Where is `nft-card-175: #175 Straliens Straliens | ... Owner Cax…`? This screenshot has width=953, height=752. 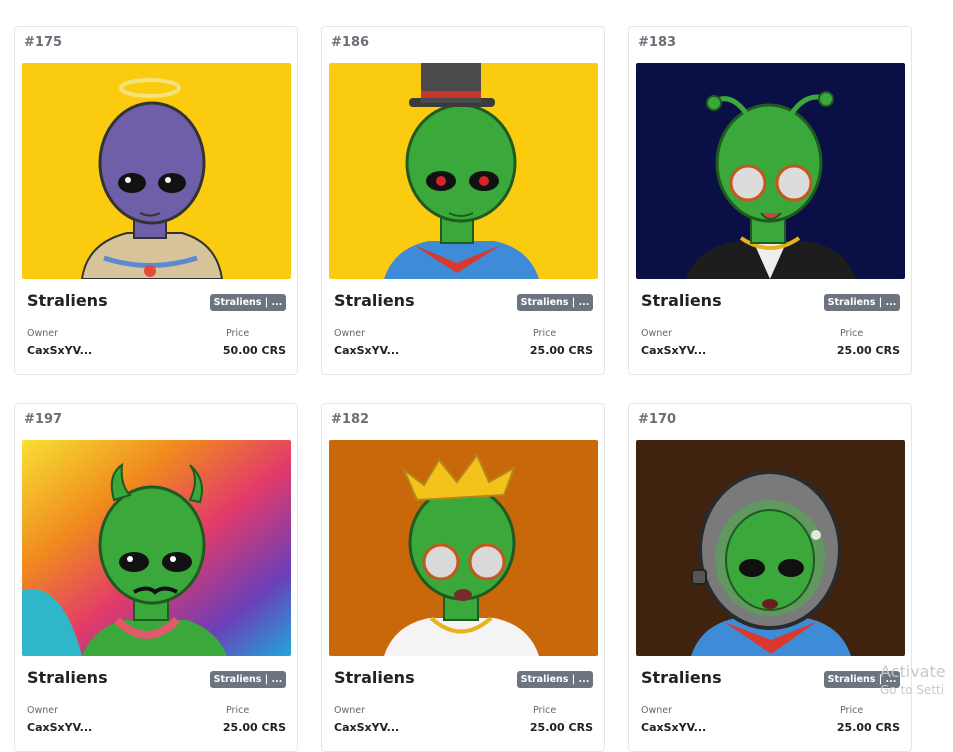
nft-card-175: #175 Straliens Straliens | ... Owner Cax… is located at coordinates (156, 200).